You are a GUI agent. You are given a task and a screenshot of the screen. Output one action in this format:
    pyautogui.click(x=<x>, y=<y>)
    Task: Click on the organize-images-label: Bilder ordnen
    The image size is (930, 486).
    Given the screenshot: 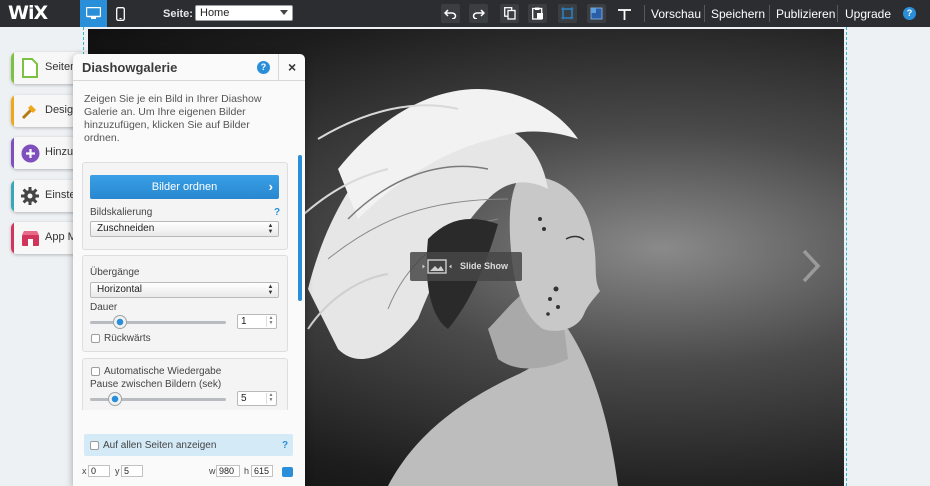 What is the action you would take?
    pyautogui.click(x=184, y=187)
    